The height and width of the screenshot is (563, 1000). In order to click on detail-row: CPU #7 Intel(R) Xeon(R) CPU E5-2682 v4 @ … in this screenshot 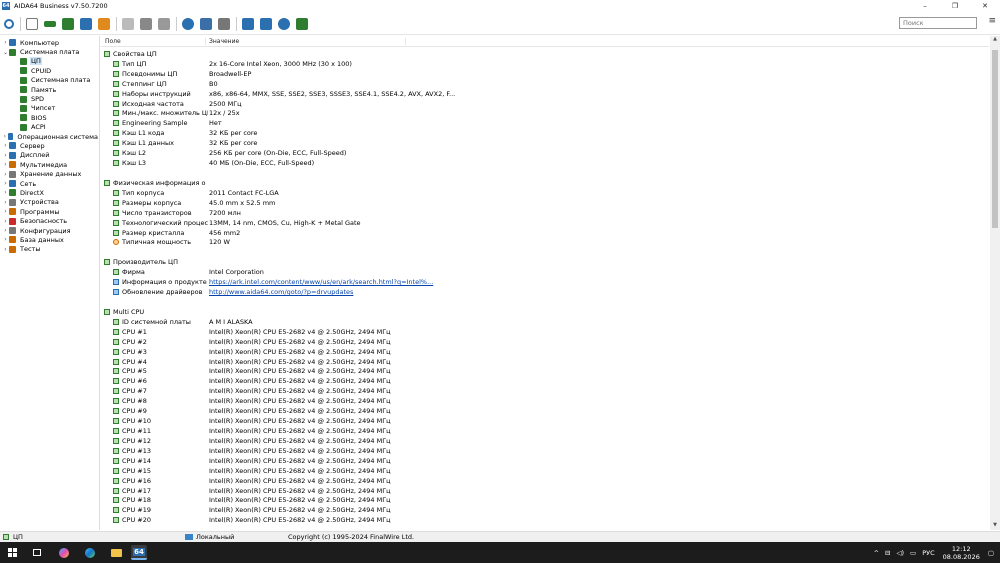, I will do `click(545, 391)`.